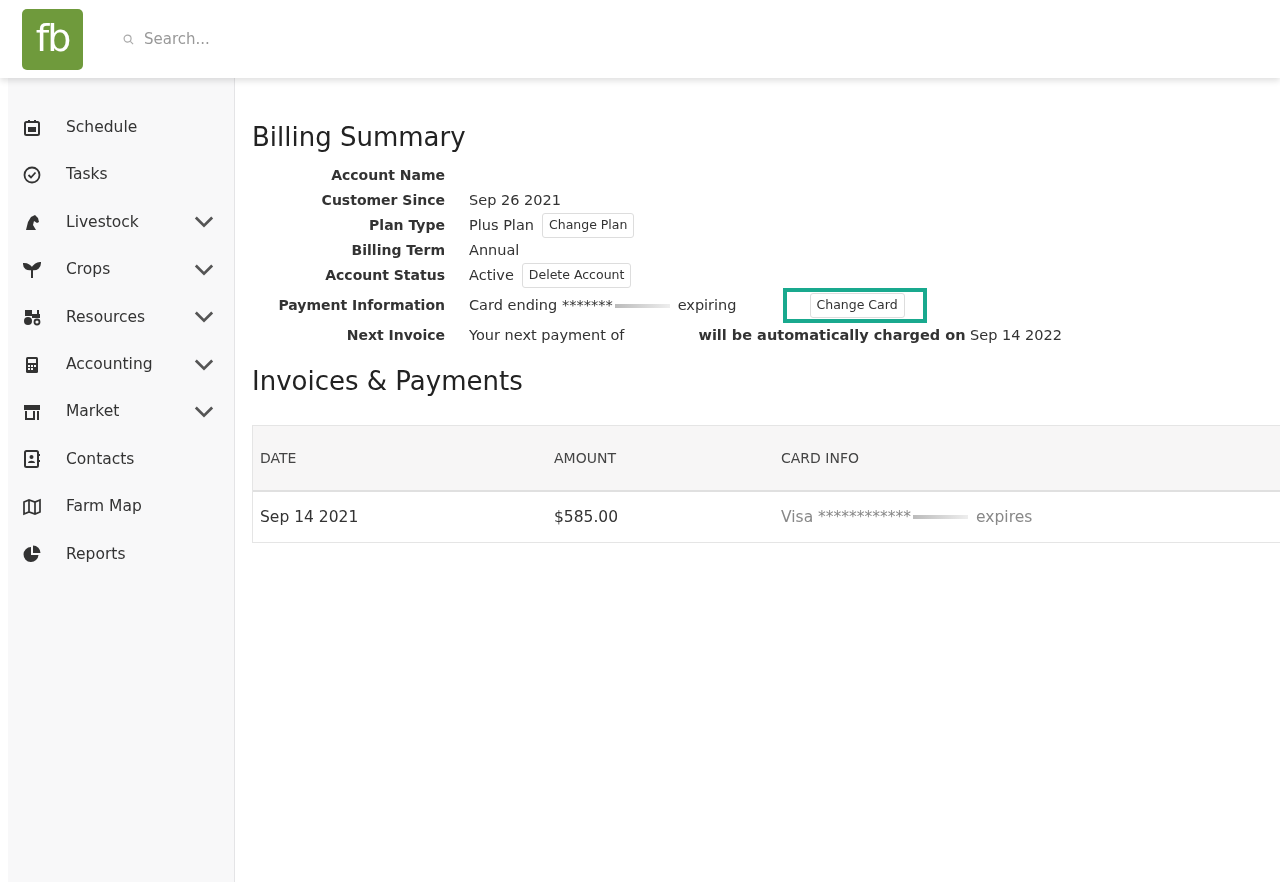  What do you see at coordinates (820, 458) in the screenshot?
I see `column-header: CARD INFO` at bounding box center [820, 458].